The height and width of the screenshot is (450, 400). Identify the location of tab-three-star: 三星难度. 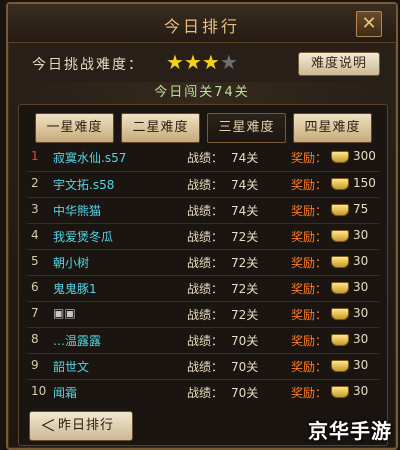
(246, 128).